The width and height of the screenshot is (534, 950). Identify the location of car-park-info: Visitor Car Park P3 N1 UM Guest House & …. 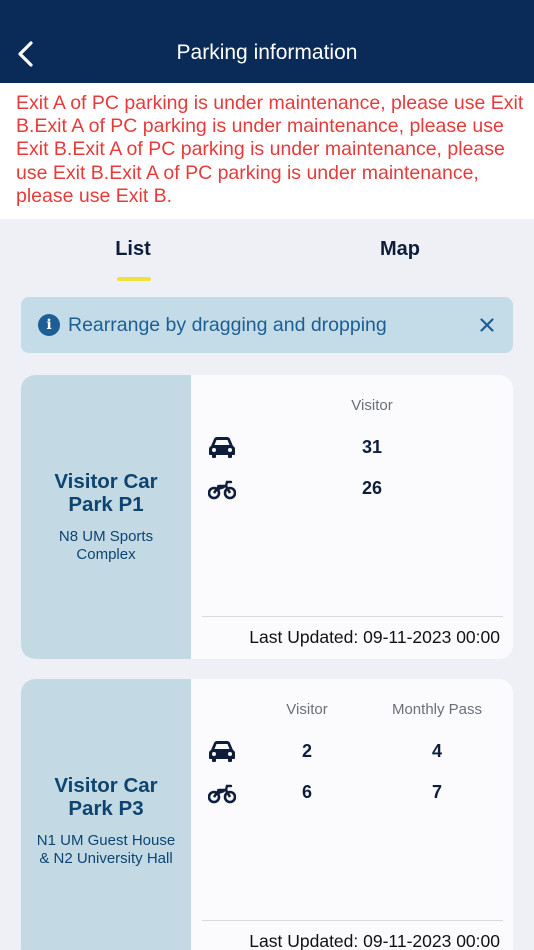
(106, 814).